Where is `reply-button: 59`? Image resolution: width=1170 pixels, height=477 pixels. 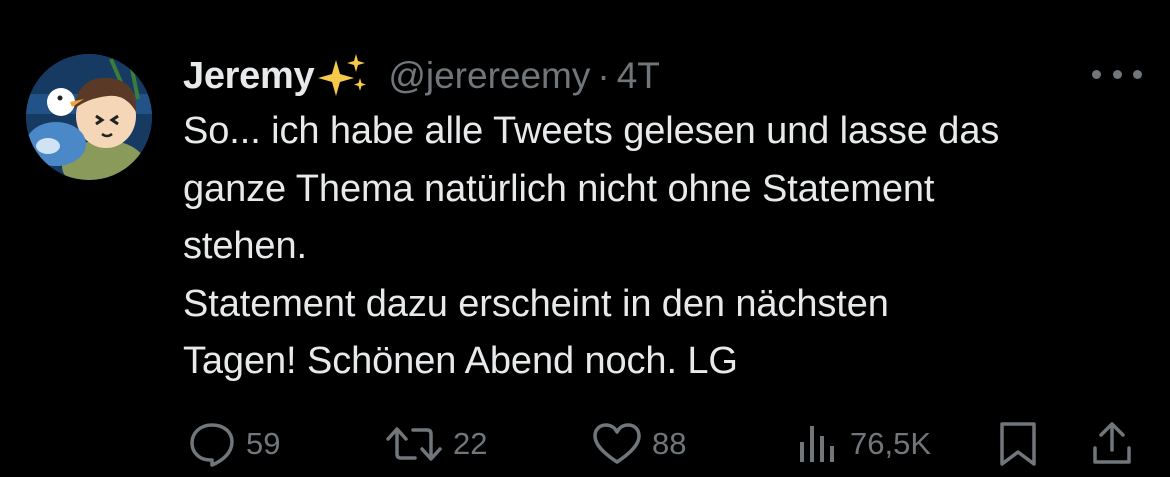
reply-button: 59 is located at coordinates (234, 444).